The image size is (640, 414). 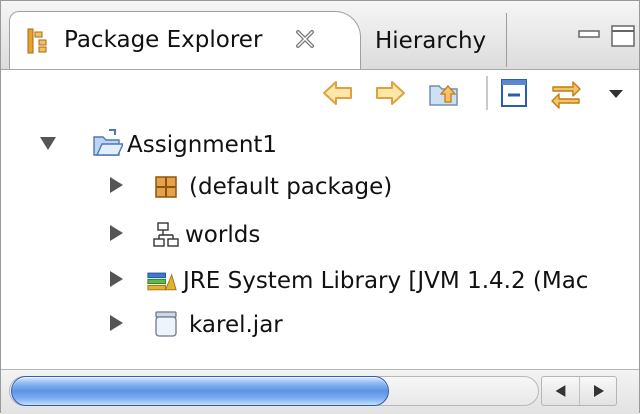 I want to click on tree-item-label: Assignment1, so click(x=202, y=145).